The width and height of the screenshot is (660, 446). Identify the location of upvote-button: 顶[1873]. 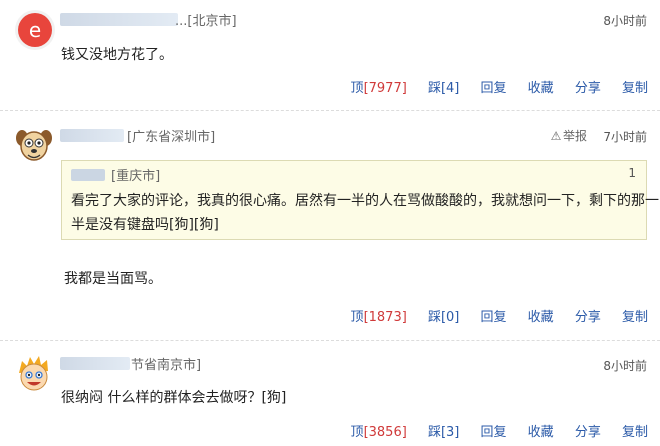
(379, 317).